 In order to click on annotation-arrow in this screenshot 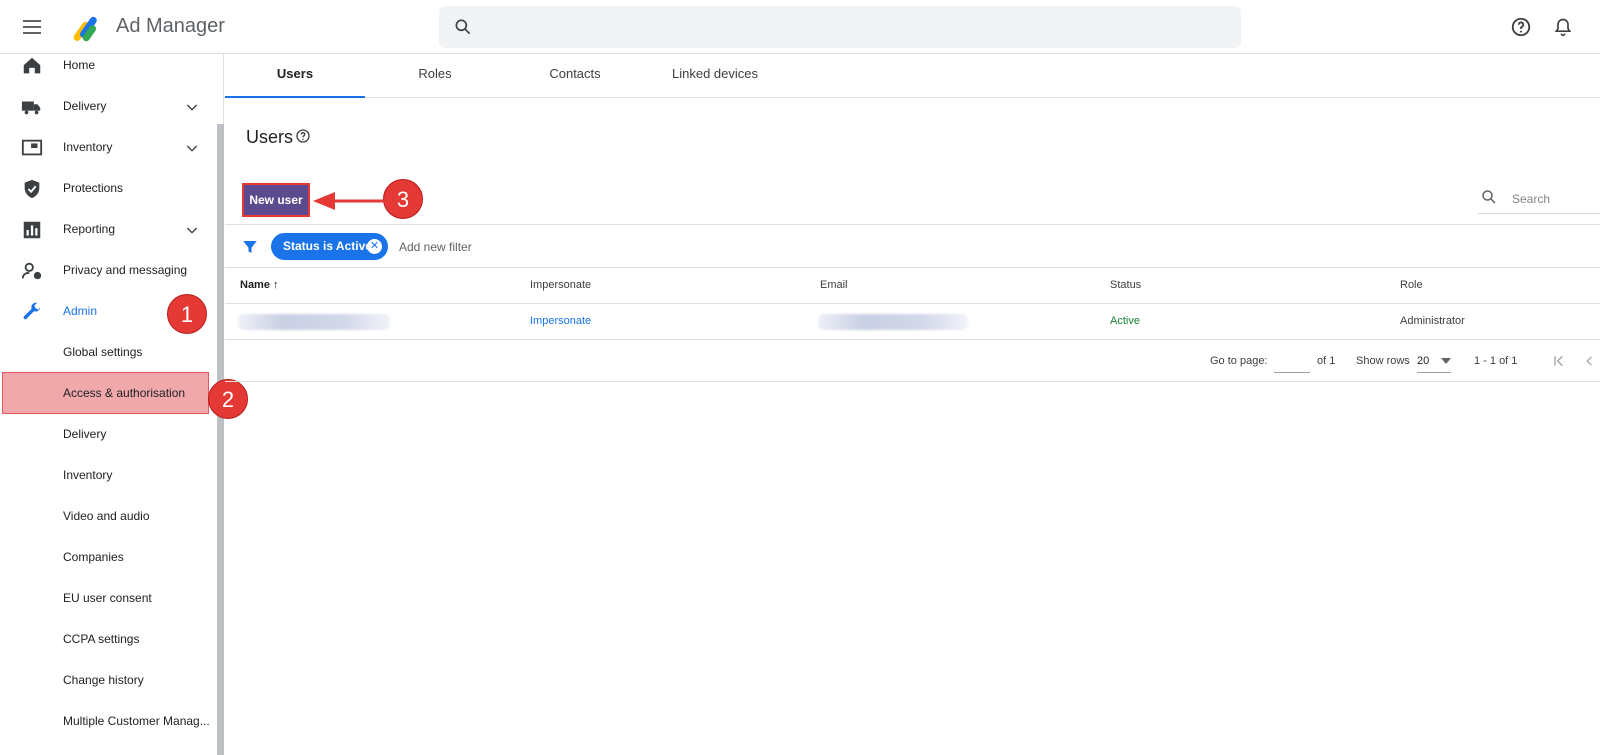, I will do `click(349, 201)`.